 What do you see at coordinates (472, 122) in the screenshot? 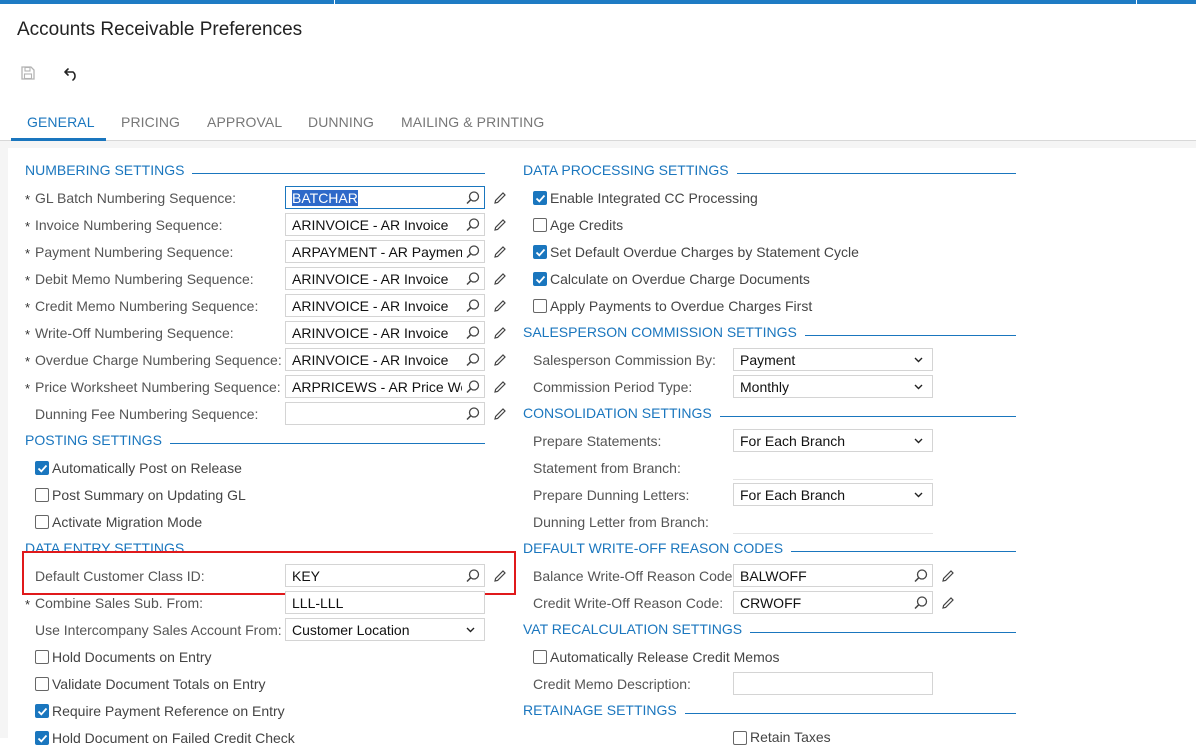
I see `tab-mailing-printing: MAILING & PRINTING` at bounding box center [472, 122].